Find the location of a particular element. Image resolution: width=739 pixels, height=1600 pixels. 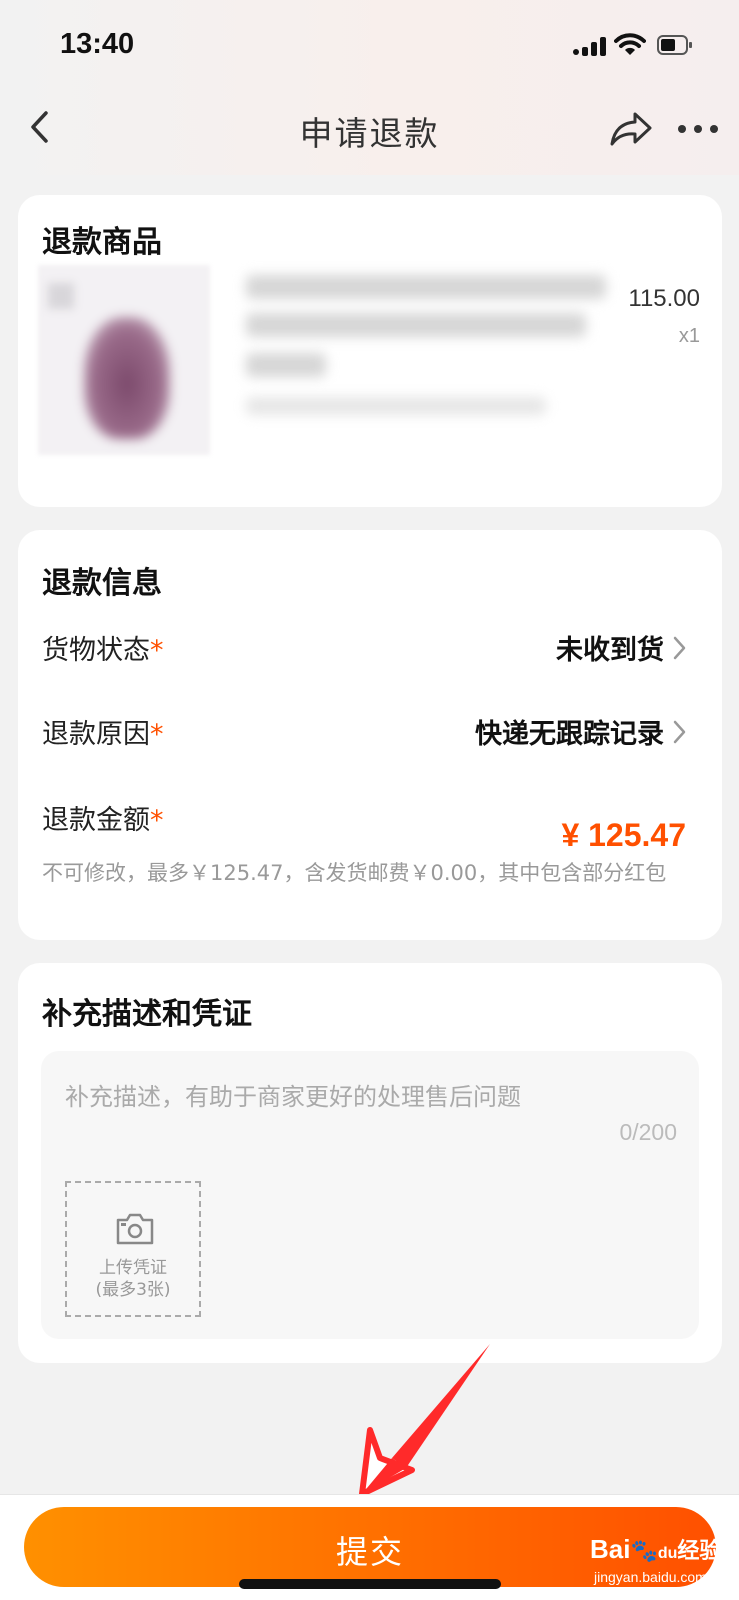

home-indicator is located at coordinates (370, 1584).